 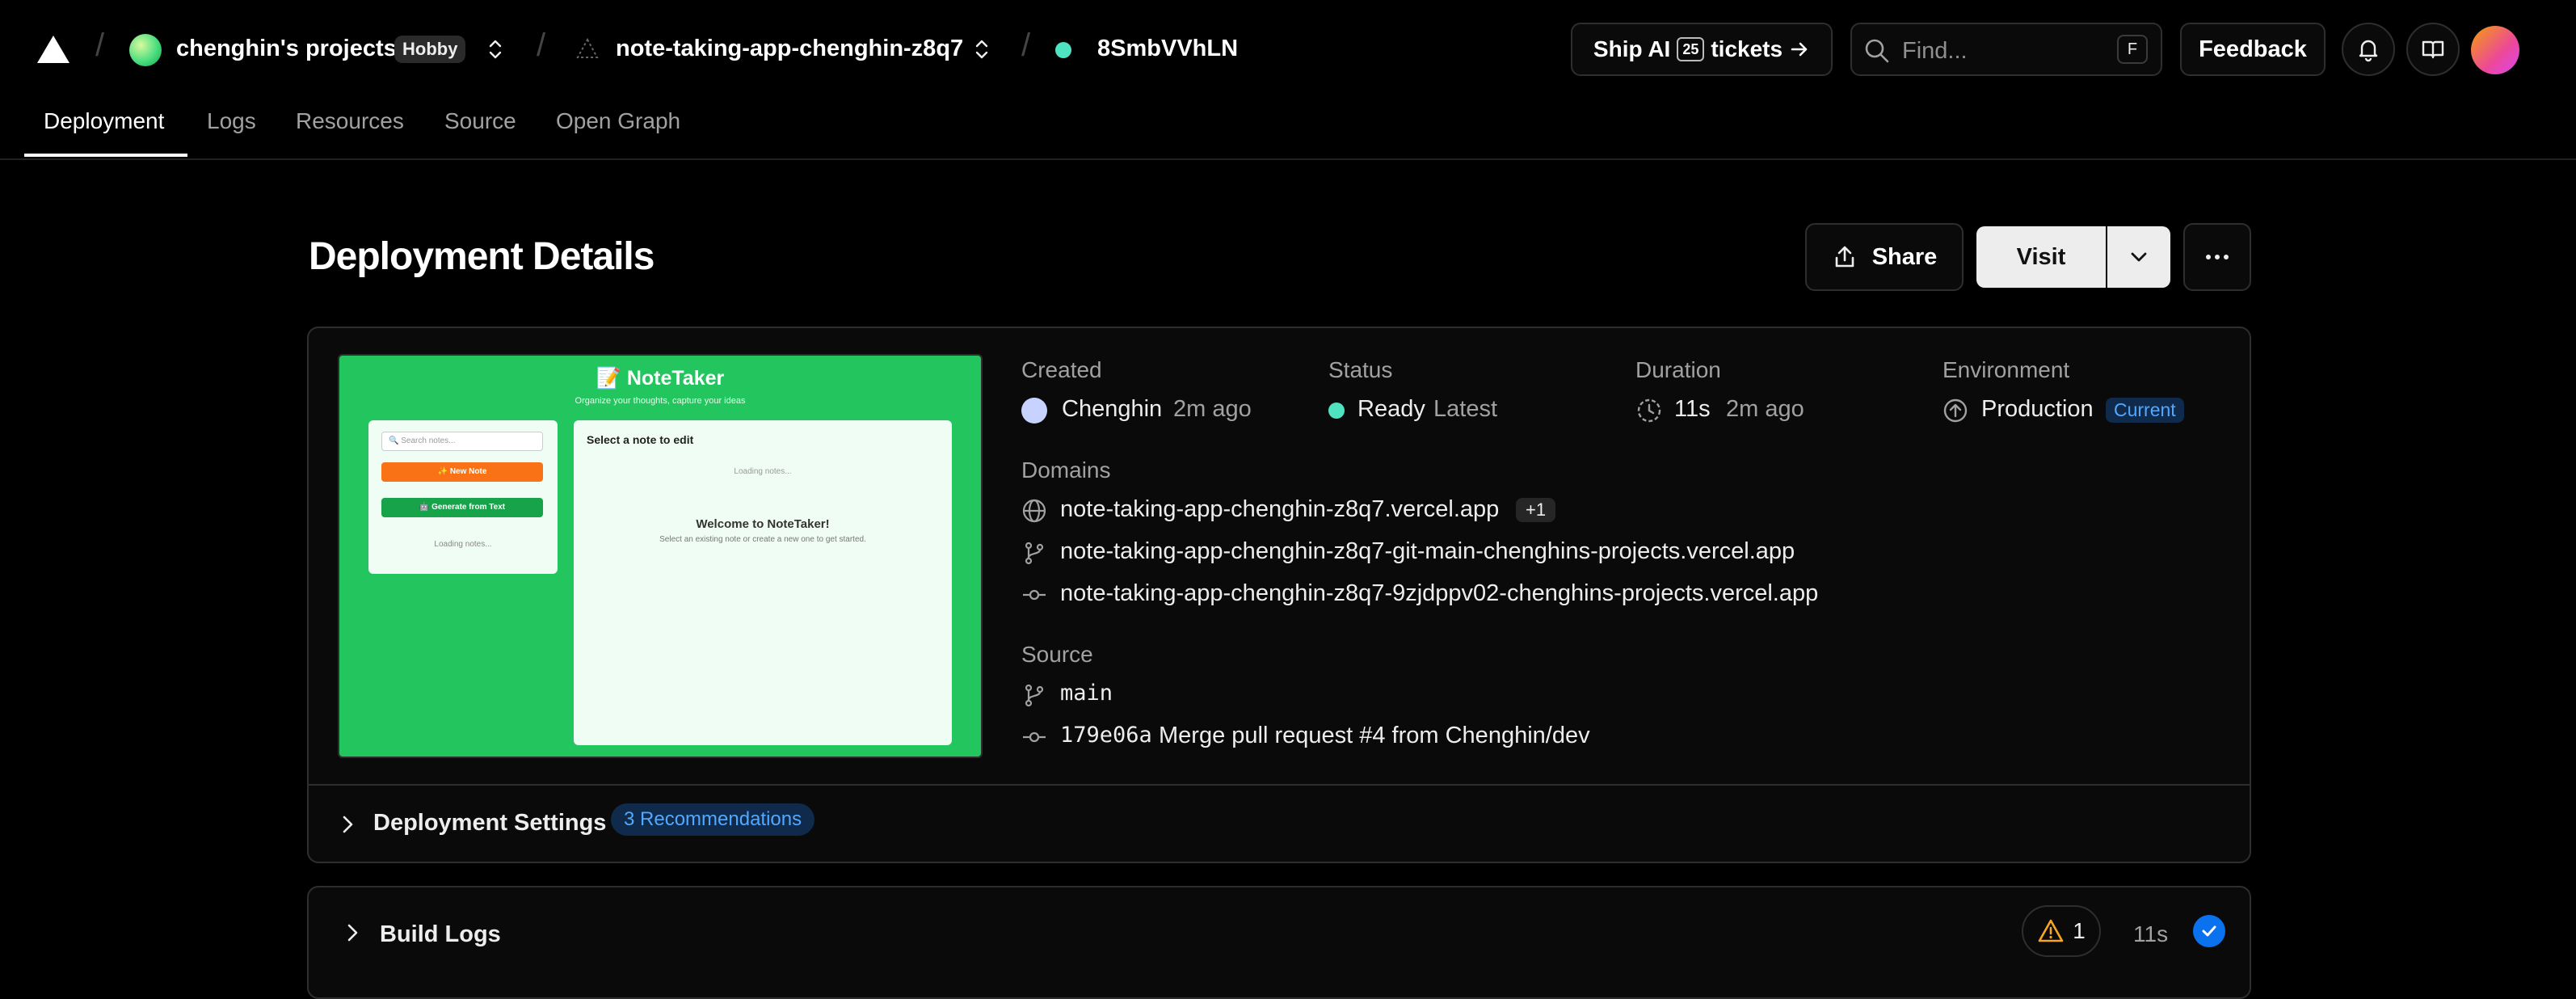 I want to click on vercel-logo-icon, so click(x=53, y=49).